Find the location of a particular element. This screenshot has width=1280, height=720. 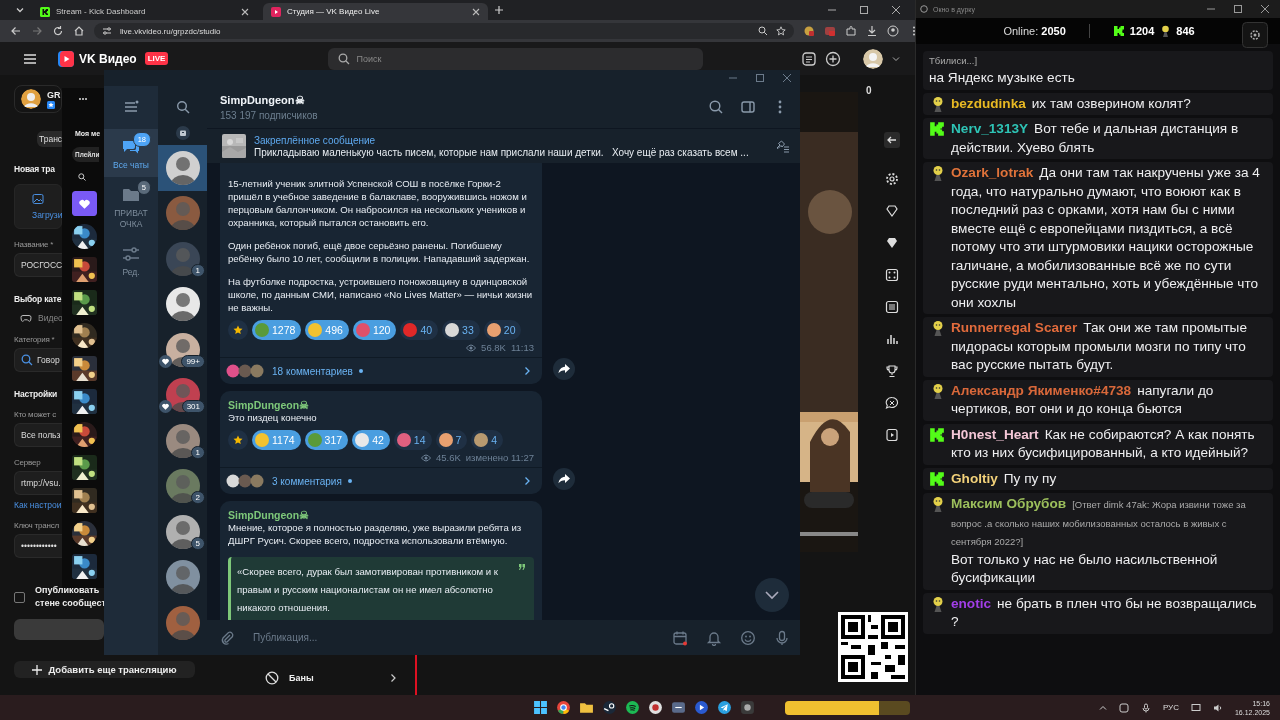

channel-card: GR is located at coordinates (38, 99).